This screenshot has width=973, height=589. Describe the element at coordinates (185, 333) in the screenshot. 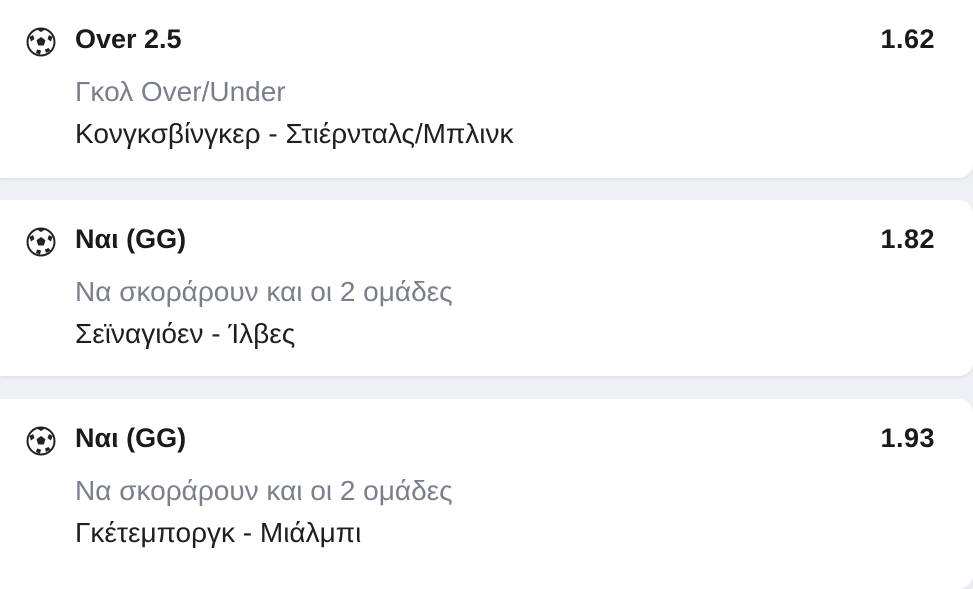

I see `bet-match: Σεϊναγιόεν - Ίλβες` at that location.